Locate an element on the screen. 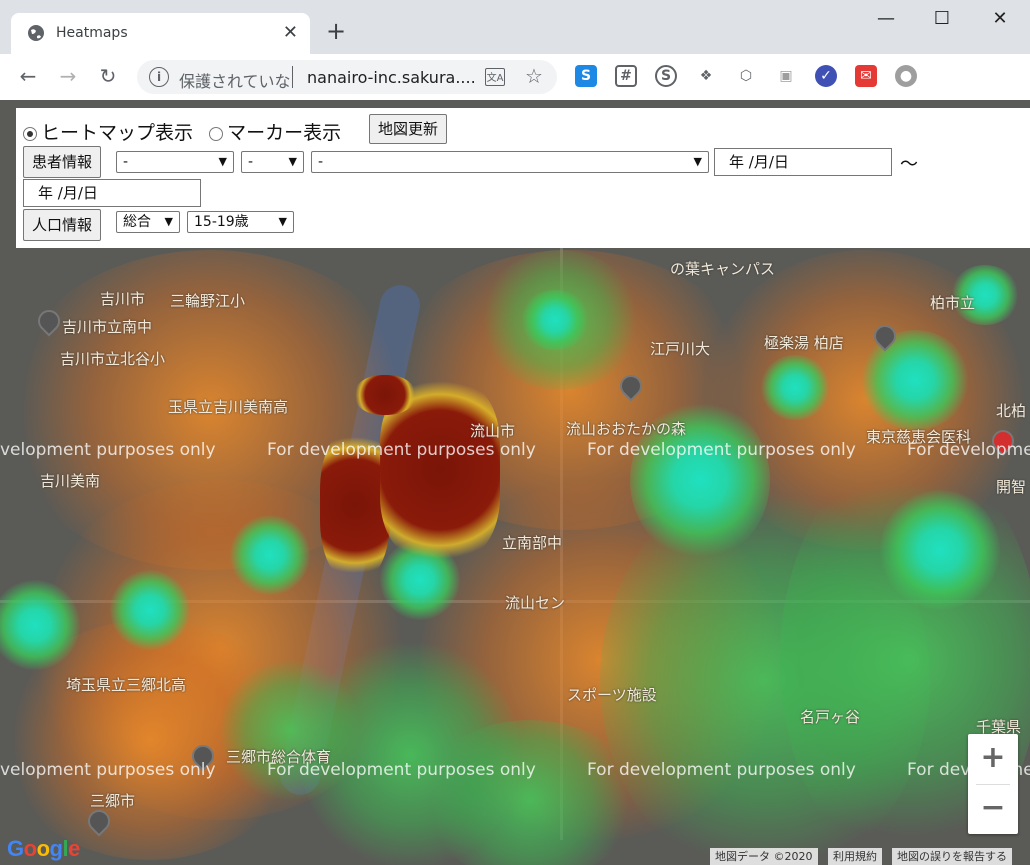  bookmark-star-icon: ☆ is located at coordinates (534, 76).